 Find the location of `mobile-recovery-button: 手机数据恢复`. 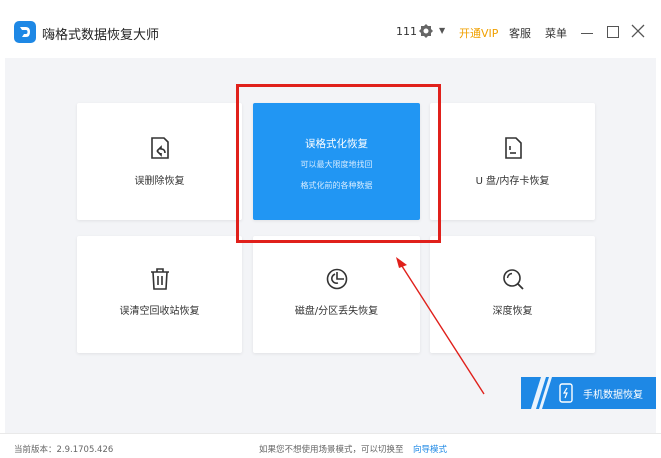

mobile-recovery-button: 手机数据恢复 is located at coordinates (588, 393).